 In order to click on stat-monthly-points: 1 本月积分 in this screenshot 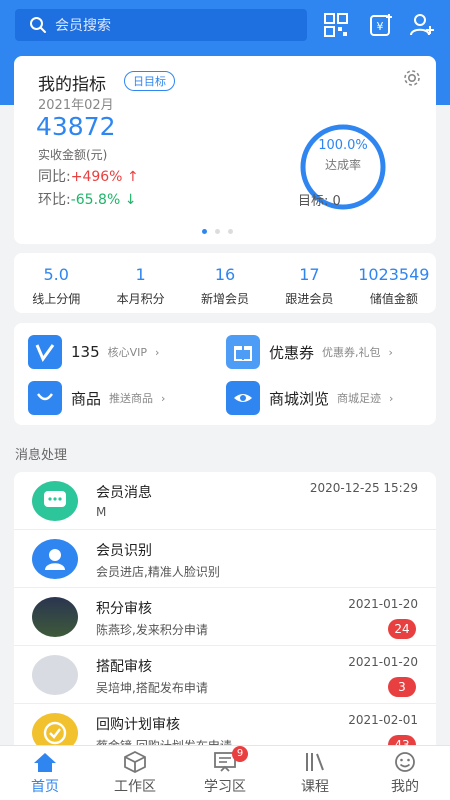, I will do `click(140, 283)`.